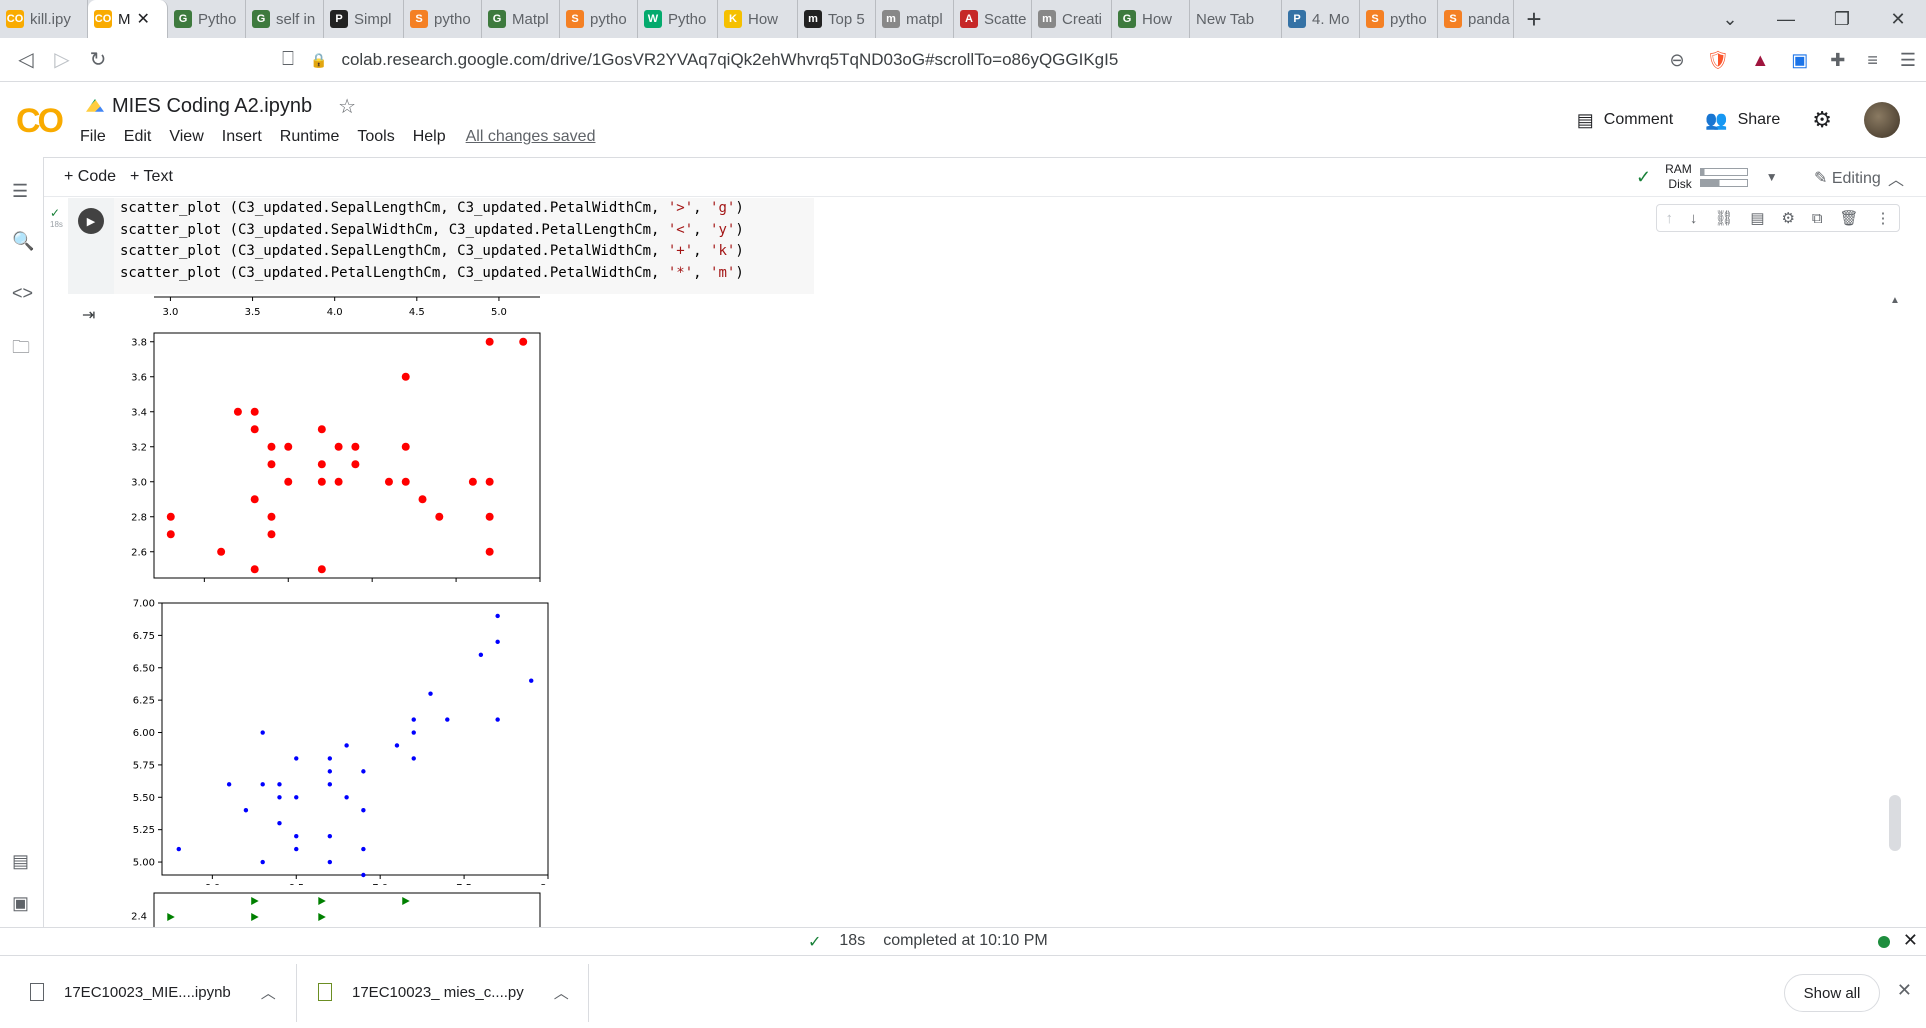 The height and width of the screenshot is (1028, 1926). What do you see at coordinates (91, 221) in the screenshot?
I see `run-cell-button: ▶` at bounding box center [91, 221].